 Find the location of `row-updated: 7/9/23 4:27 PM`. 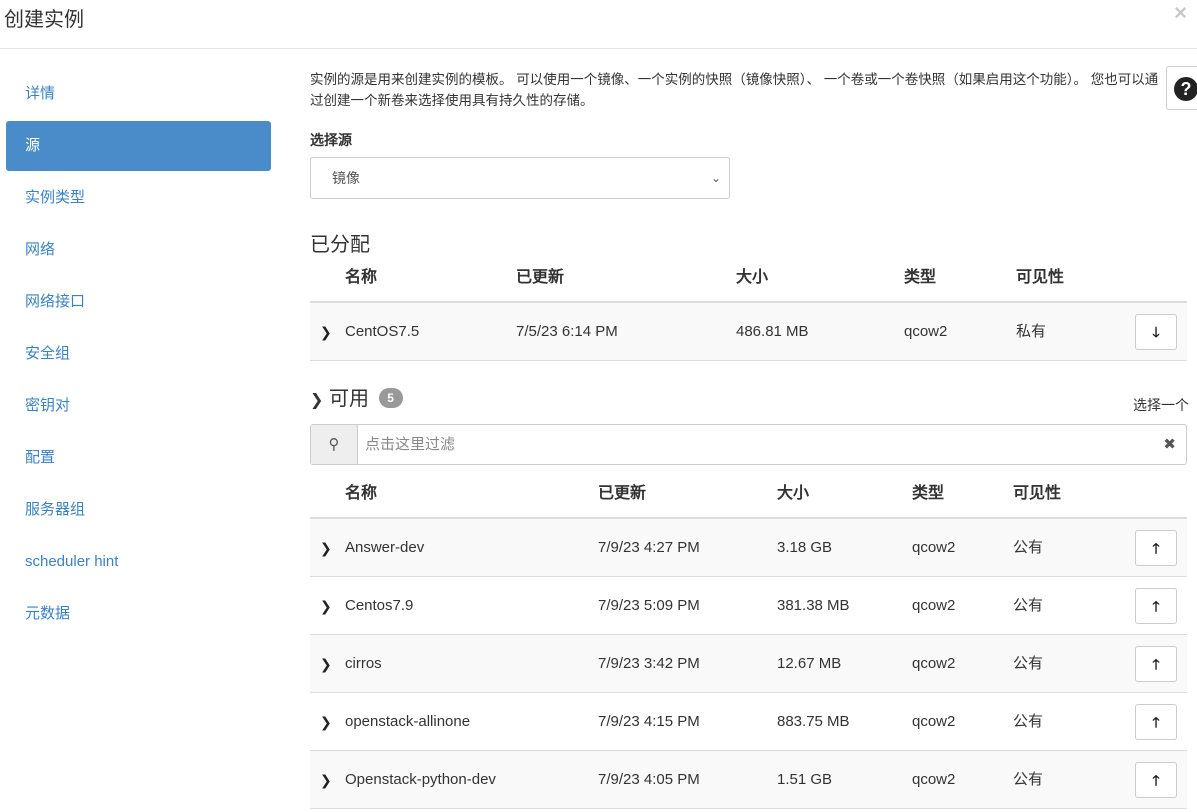

row-updated: 7/9/23 4:27 PM is located at coordinates (649, 547).